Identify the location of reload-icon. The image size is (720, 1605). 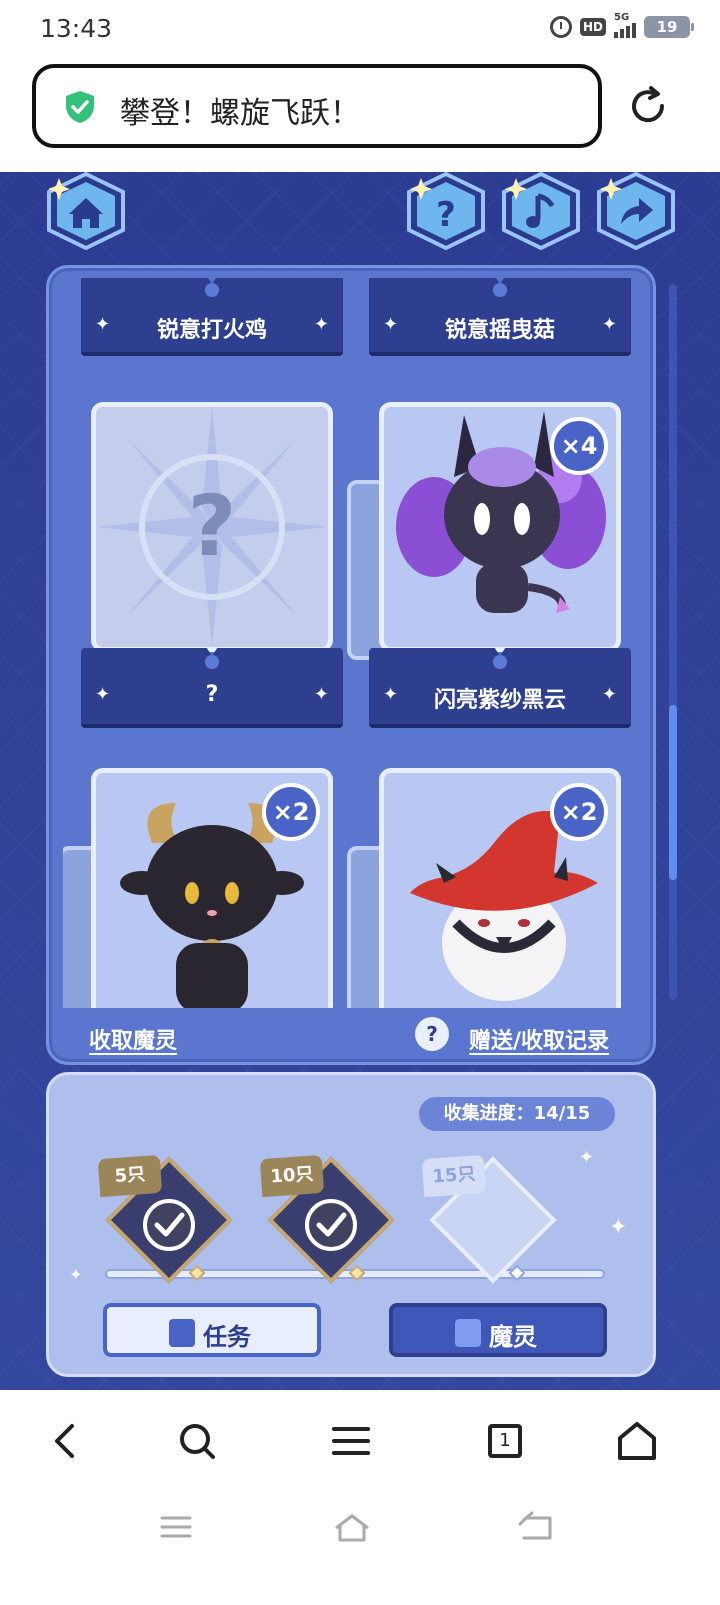
(648, 106).